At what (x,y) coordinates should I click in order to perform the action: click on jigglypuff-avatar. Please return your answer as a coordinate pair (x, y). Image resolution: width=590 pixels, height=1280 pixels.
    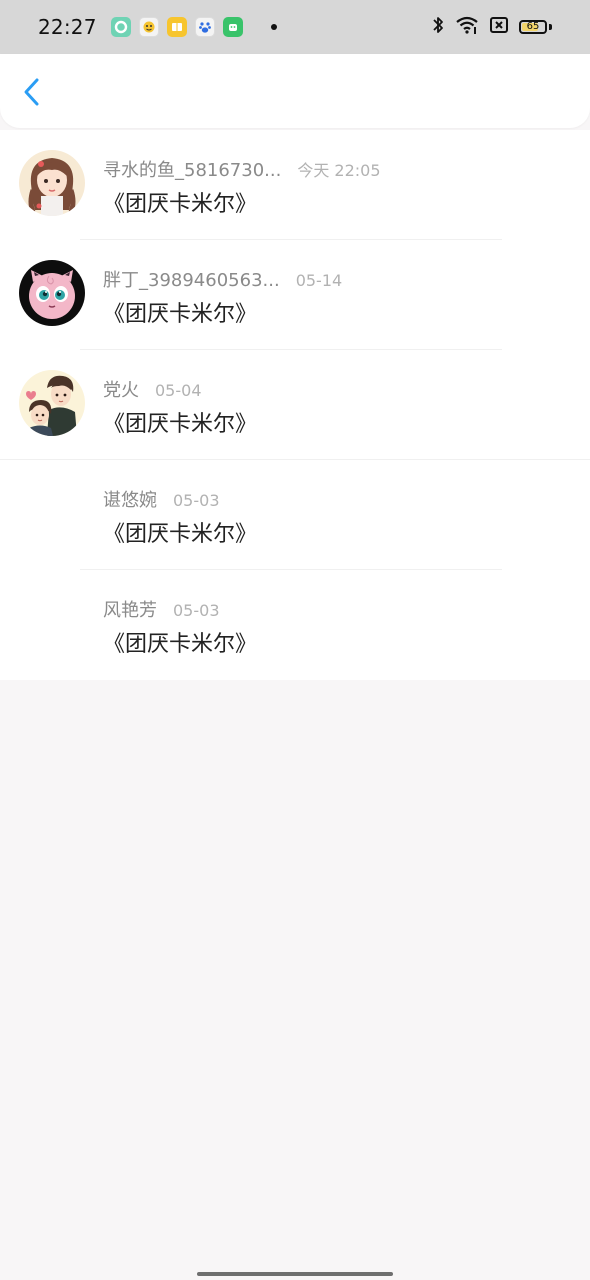
    Looking at the image, I should click on (52, 293).